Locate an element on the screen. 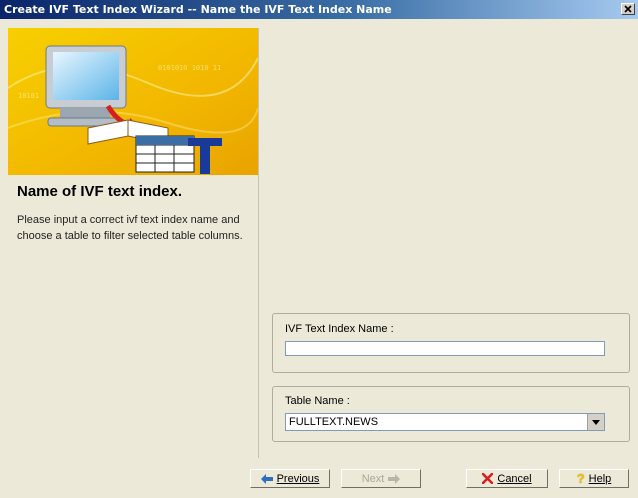 The width and height of the screenshot is (638, 498). close-button is located at coordinates (628, 9).